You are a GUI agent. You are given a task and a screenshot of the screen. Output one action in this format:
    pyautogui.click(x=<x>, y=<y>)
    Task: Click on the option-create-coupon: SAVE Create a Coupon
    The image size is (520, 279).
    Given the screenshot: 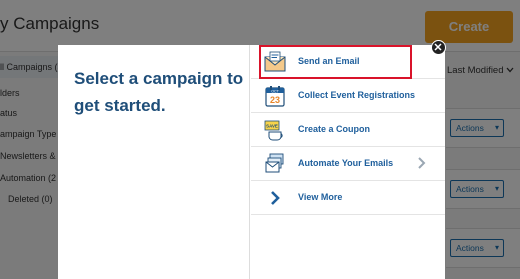 What is the action you would take?
    pyautogui.click(x=348, y=130)
    